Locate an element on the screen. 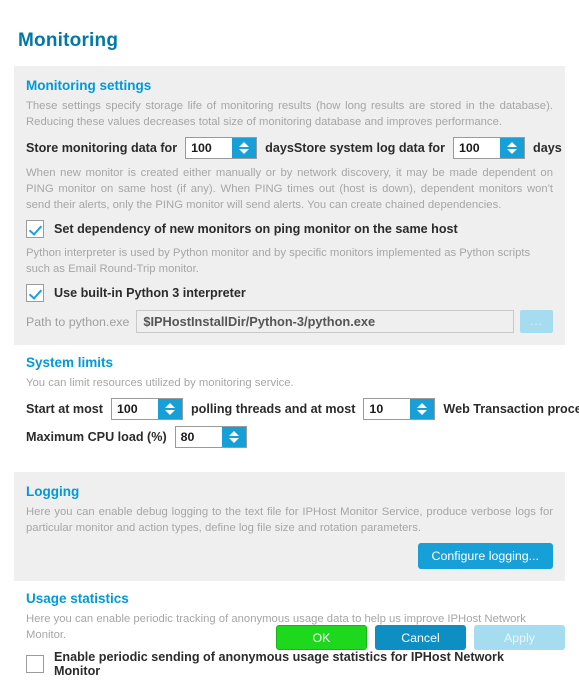 Image resolution: width=579 pixels, height=689 pixels. web-transaction-value: 10 is located at coordinates (387, 409).